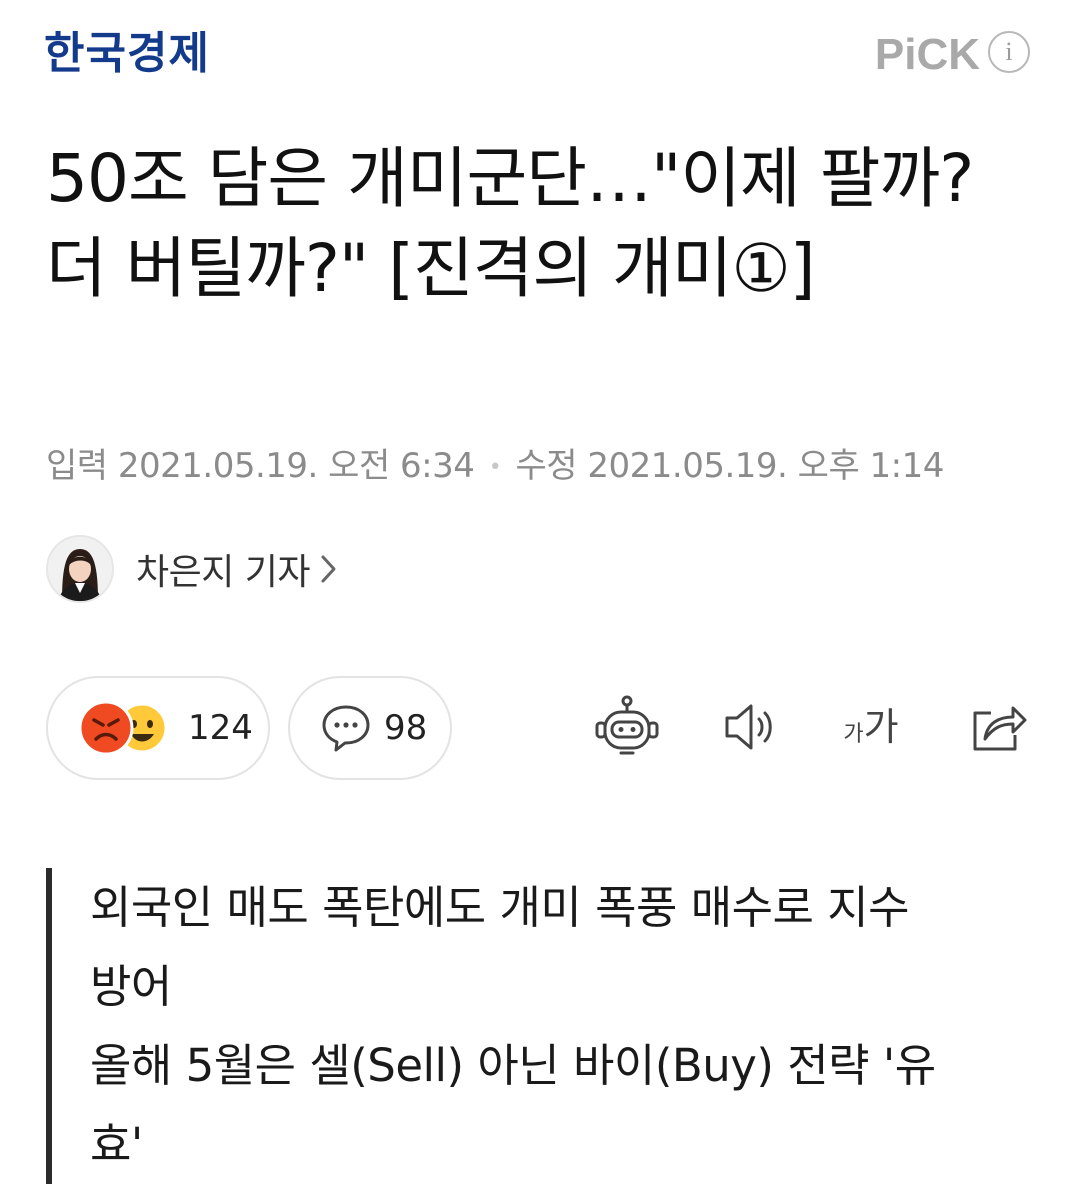 Image resolution: width=1080 pixels, height=1184 pixels. I want to click on ai-summary-button, so click(627, 727).